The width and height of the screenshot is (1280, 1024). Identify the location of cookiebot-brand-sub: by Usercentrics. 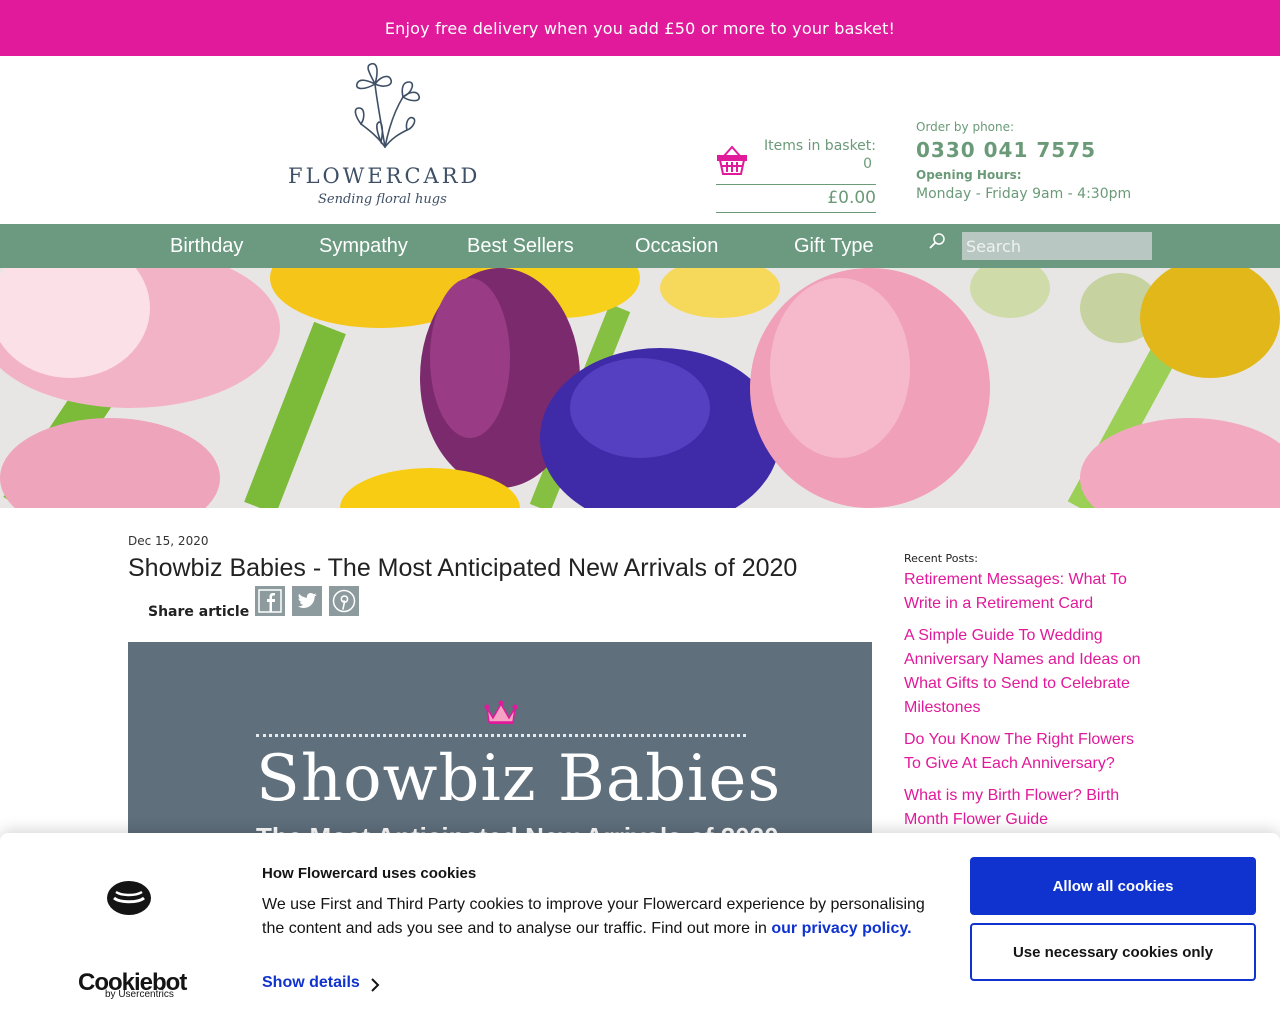
(139, 994).